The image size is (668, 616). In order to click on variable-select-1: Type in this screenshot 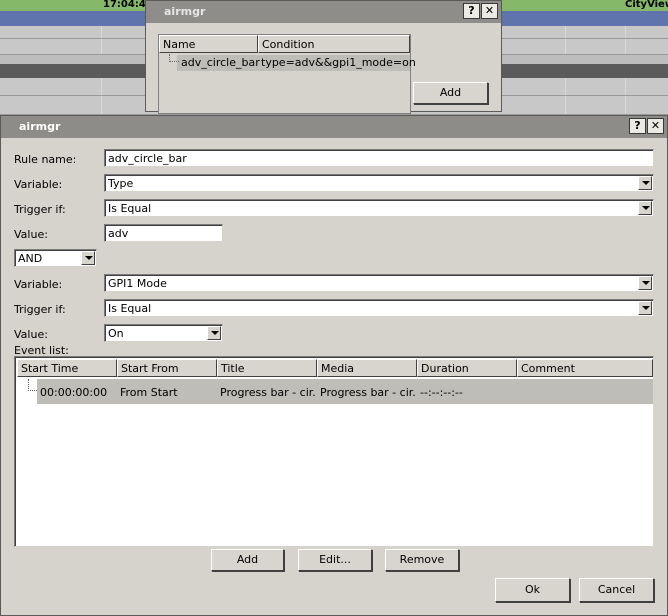, I will do `click(379, 183)`.